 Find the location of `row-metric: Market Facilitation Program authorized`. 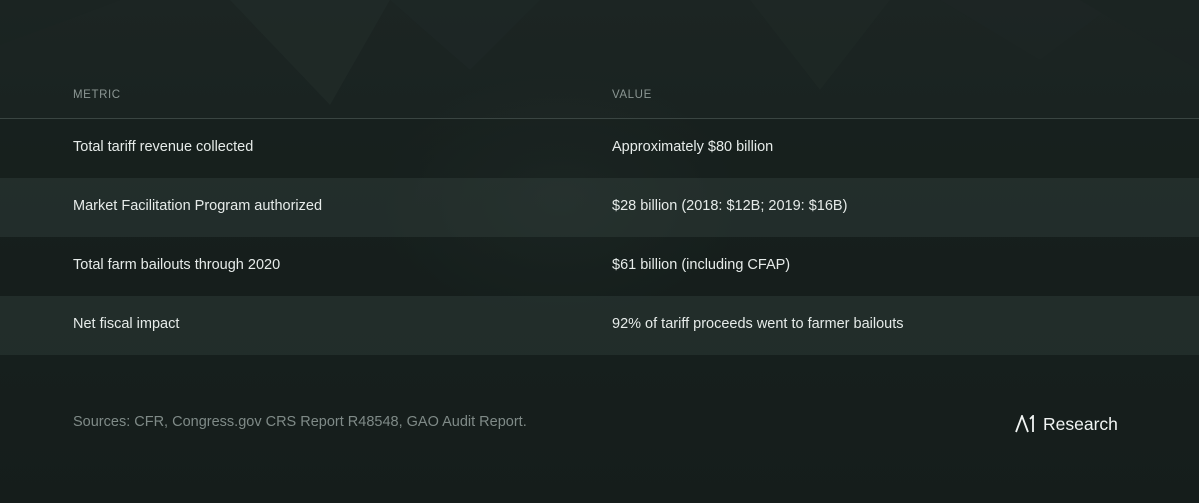

row-metric: Market Facilitation Program authorized is located at coordinates (198, 206).